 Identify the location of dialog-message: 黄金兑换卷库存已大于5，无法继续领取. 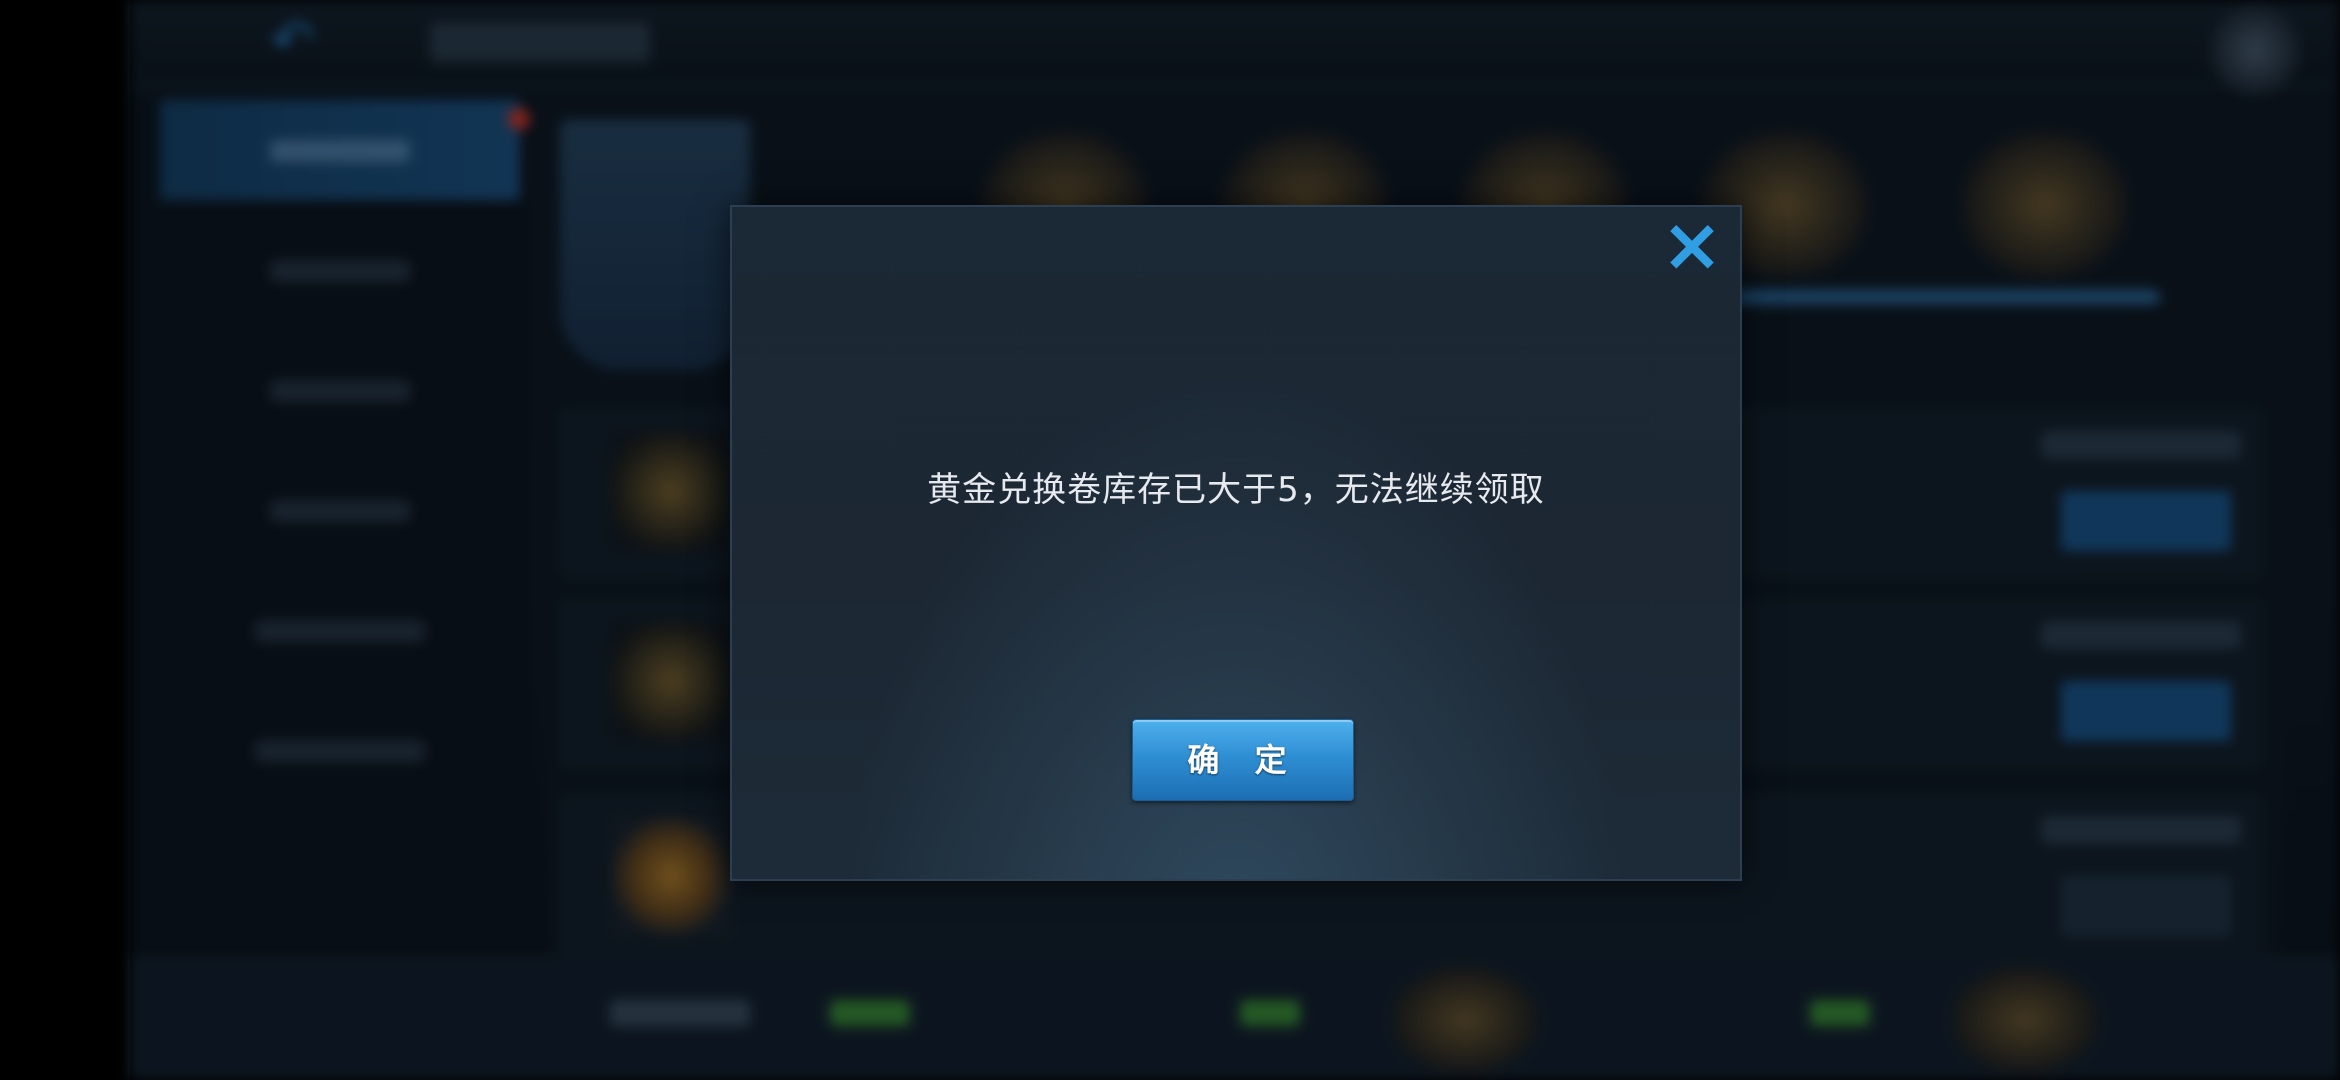
(1236, 490).